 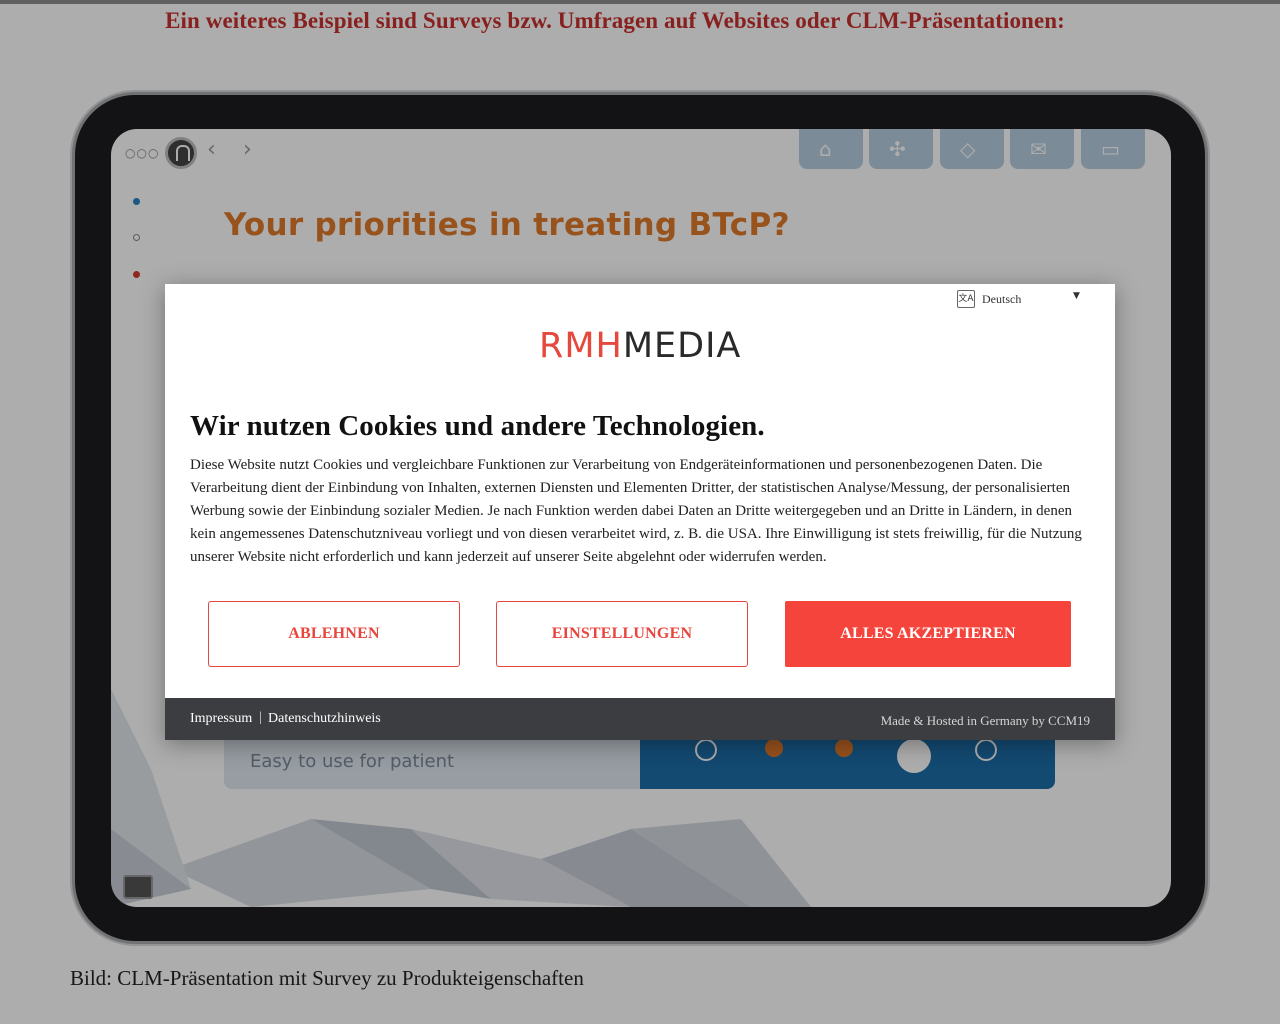 I want to click on privacy-link: Datenschutzhinweis, so click(x=324, y=719).